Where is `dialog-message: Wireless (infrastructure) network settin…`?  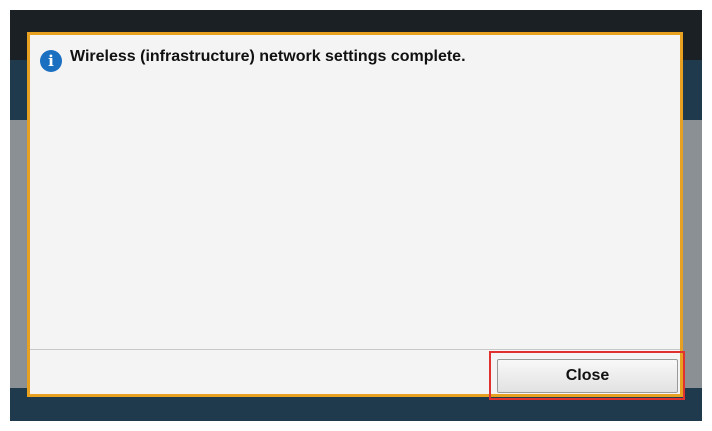 dialog-message: Wireless (infrastructure) network settin… is located at coordinates (268, 56).